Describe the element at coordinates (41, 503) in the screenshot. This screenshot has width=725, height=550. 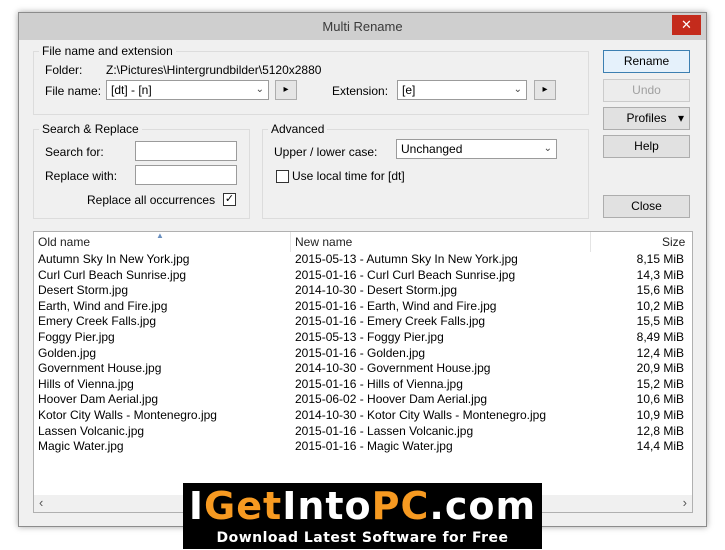
I see `scroll-left-icon: ‹` at that location.